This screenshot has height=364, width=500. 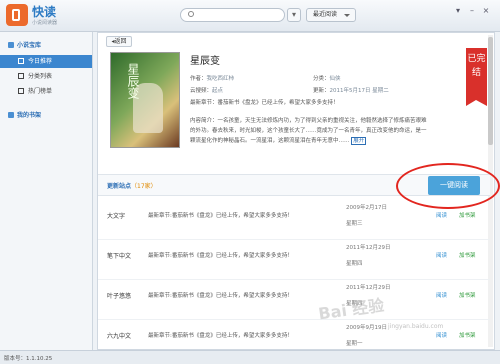 What do you see at coordinates (490, 91) in the screenshot?
I see `scrollbar-thumb` at bounding box center [490, 91].